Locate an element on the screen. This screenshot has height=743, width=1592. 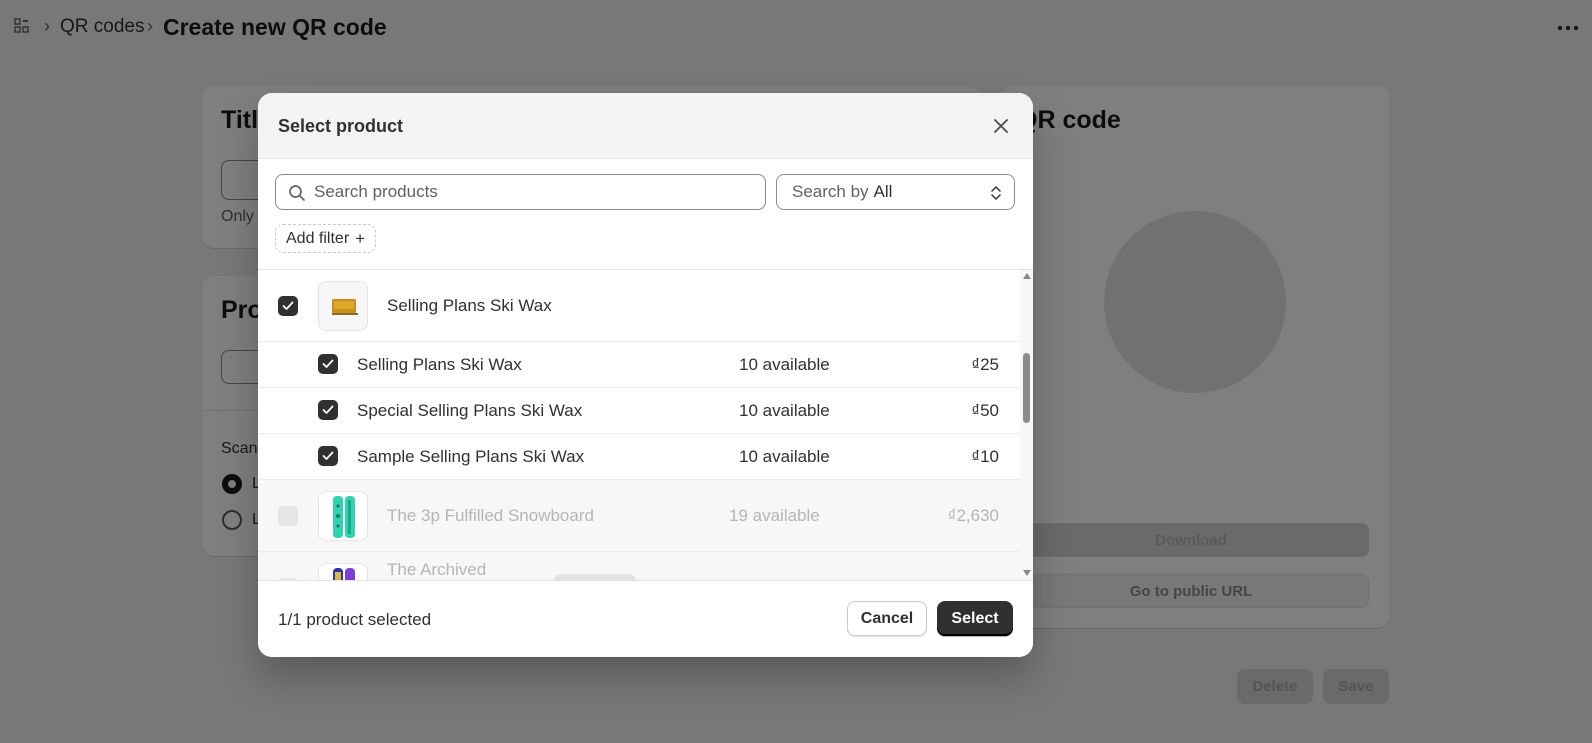
search-input is located at coordinates (534, 192).